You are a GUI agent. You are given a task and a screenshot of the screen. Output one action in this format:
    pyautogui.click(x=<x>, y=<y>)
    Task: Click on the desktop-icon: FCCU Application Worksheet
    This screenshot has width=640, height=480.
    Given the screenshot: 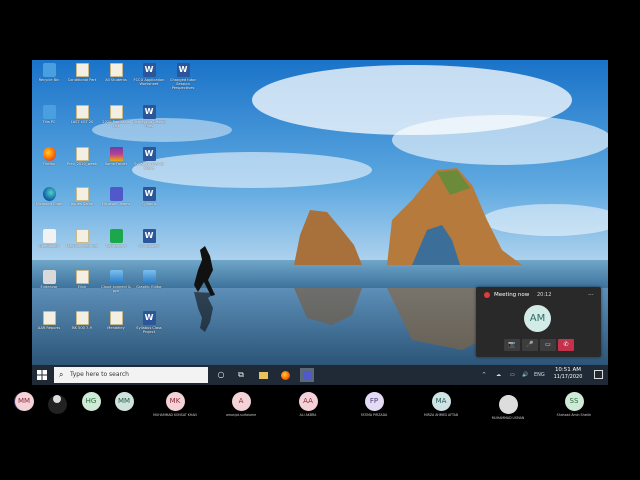 What is the action you would take?
    pyautogui.click(x=149, y=74)
    